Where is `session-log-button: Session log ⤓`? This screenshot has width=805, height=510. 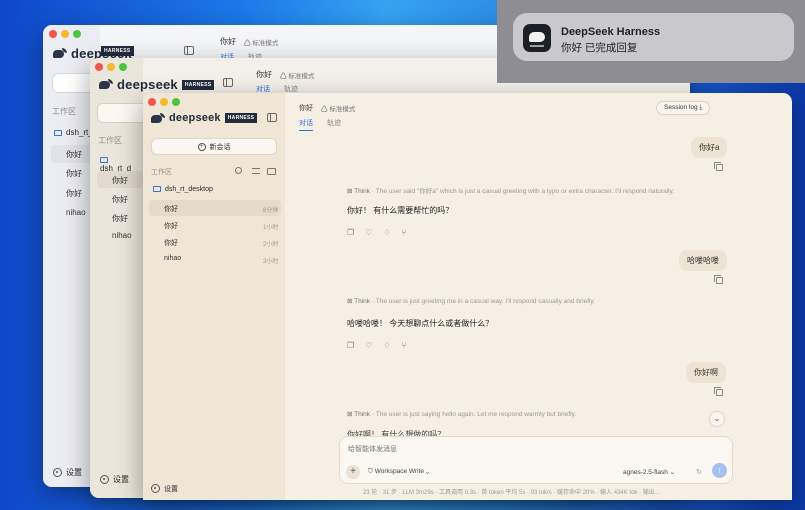 session-log-button: Session log ⤓ is located at coordinates (683, 108).